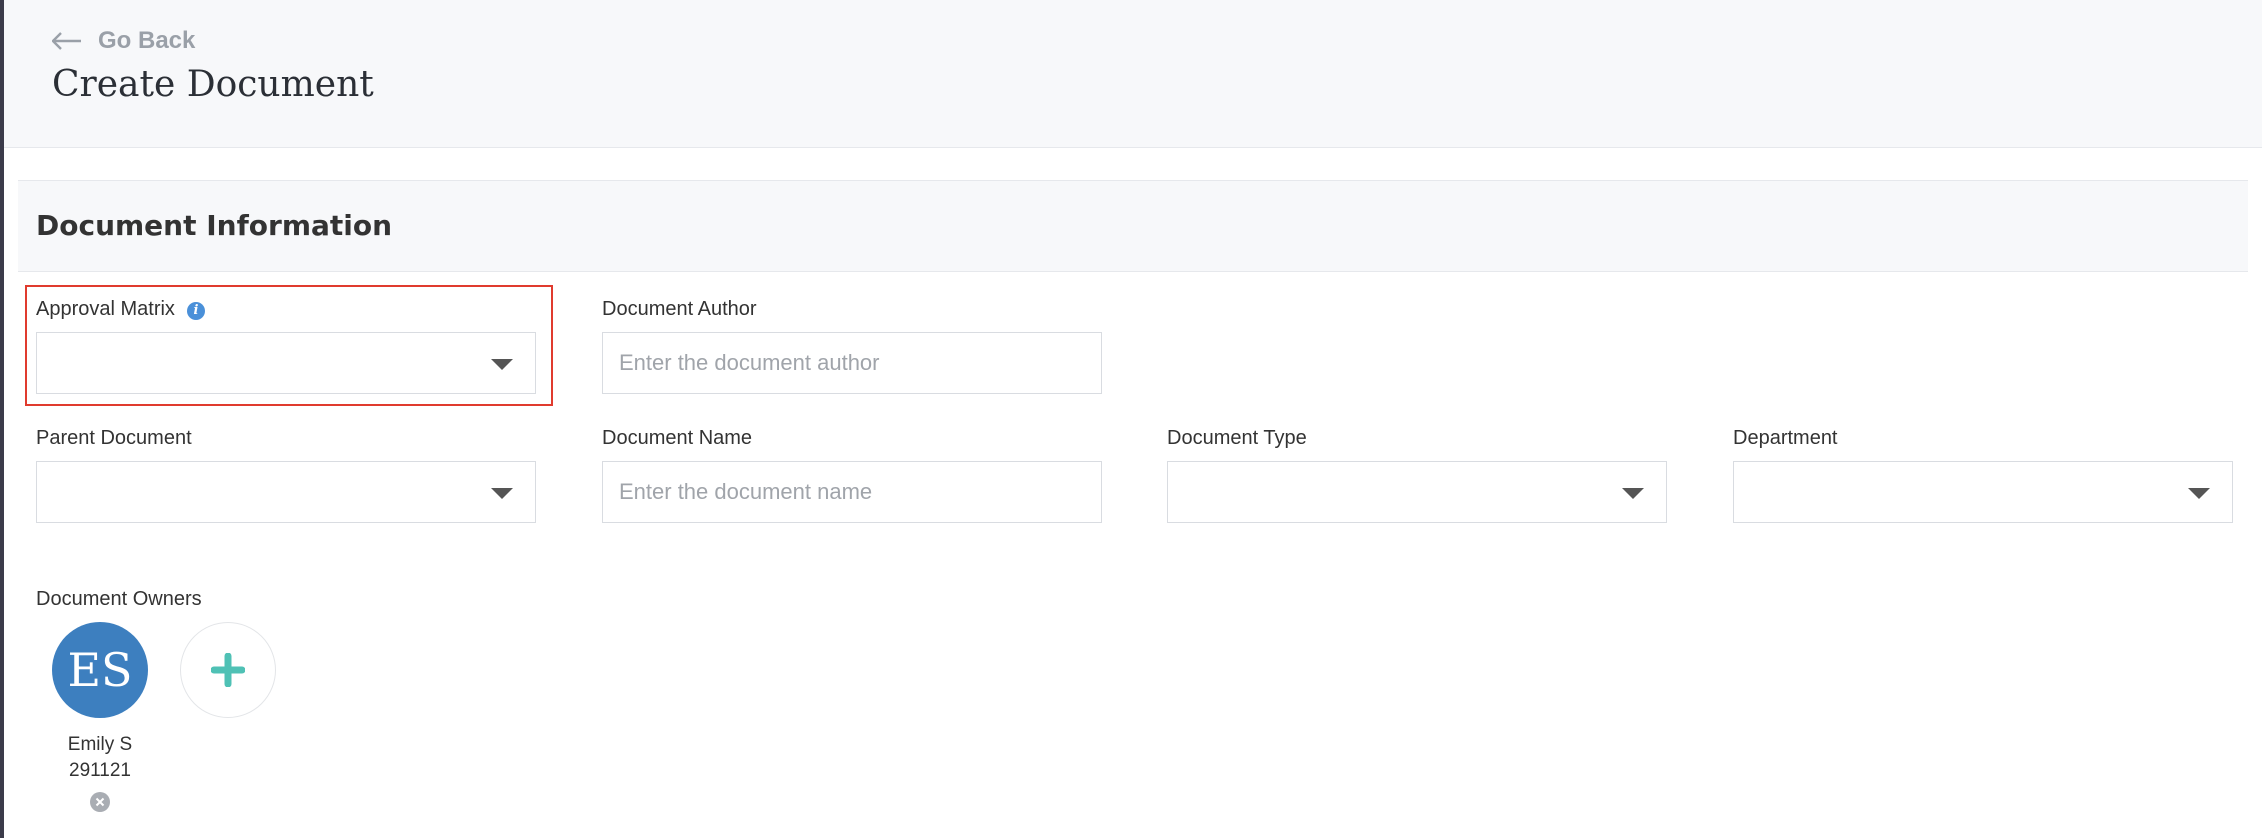  What do you see at coordinates (100, 758) in the screenshot?
I see `owner-name: Emily S 291121` at bounding box center [100, 758].